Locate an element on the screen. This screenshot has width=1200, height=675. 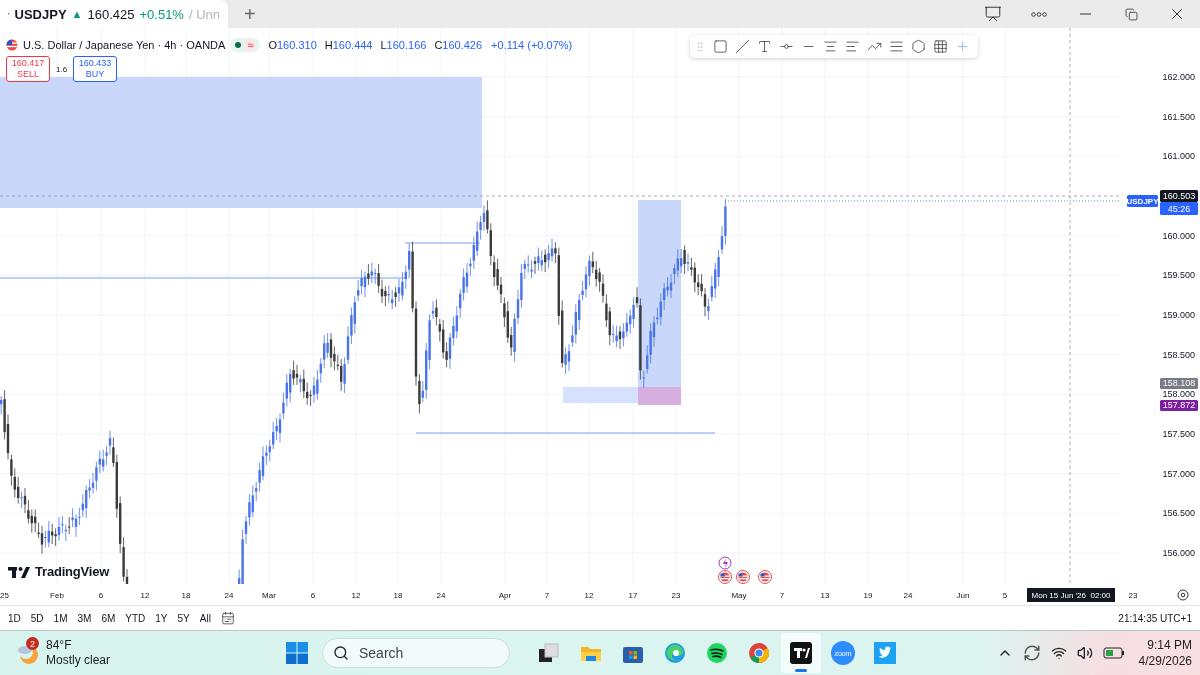
chart-tab: USDJPY ▲ 160.425 +0.51% / Unn is located at coordinates (114, 14).